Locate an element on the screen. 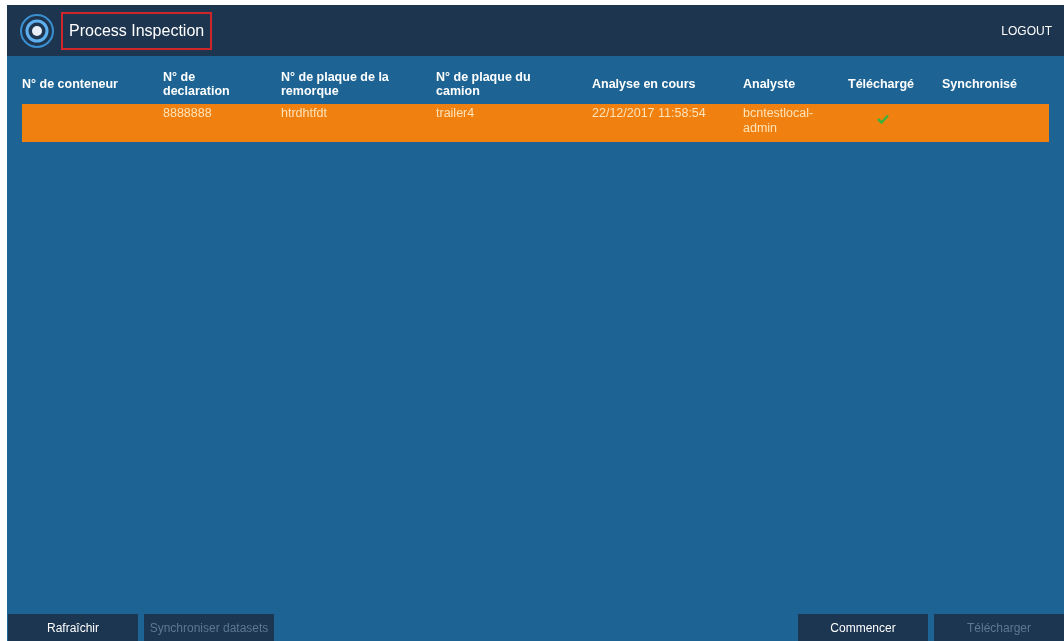 This screenshot has height=641, width=1064. table-cell-text: 8888888 is located at coordinates (188, 113).